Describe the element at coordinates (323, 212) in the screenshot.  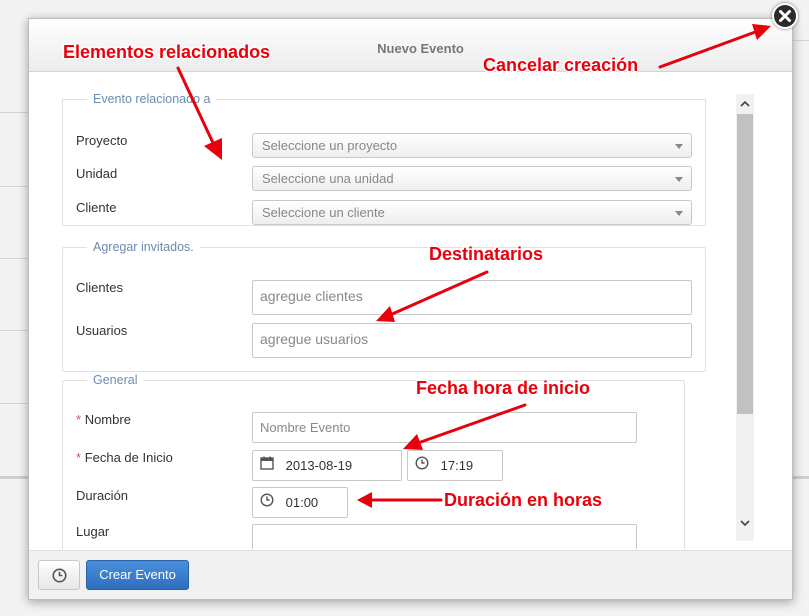
I see `client-select-value: Seleccione un cliente` at that location.